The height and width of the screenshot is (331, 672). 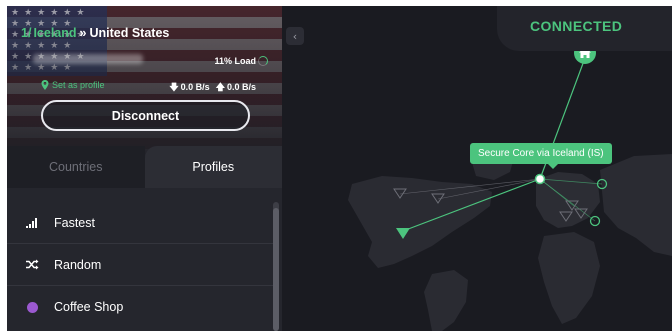 What do you see at coordinates (129, 33) in the screenshot?
I see `route-destination: United States` at bounding box center [129, 33].